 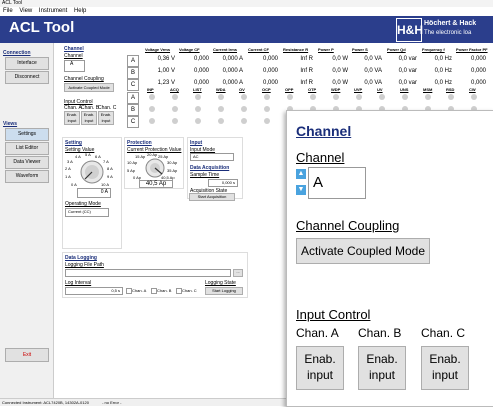 What do you see at coordinates (246, 3) in the screenshot?
I see `window-titlebar: ACL Tool` at bounding box center [246, 3].